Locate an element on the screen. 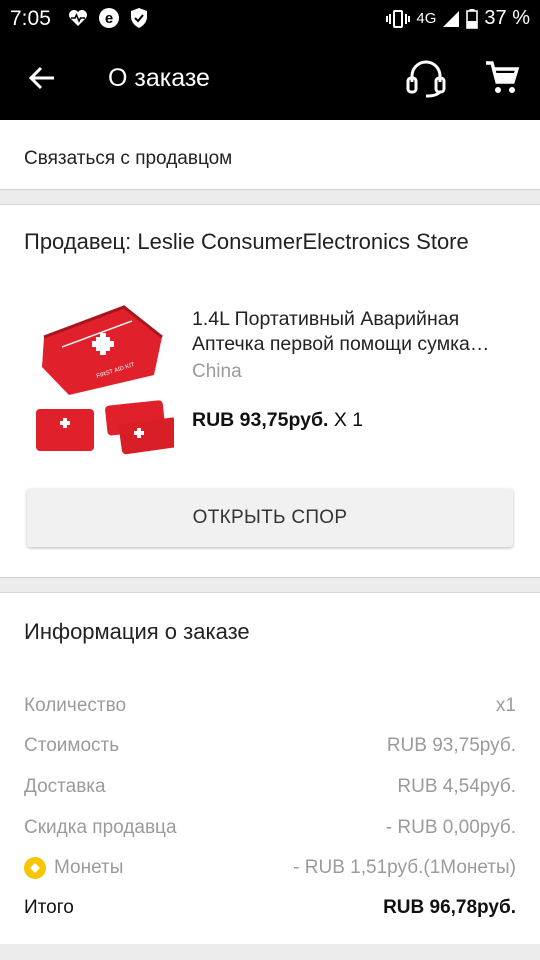  status-icons-left: e is located at coordinates (108, 18).